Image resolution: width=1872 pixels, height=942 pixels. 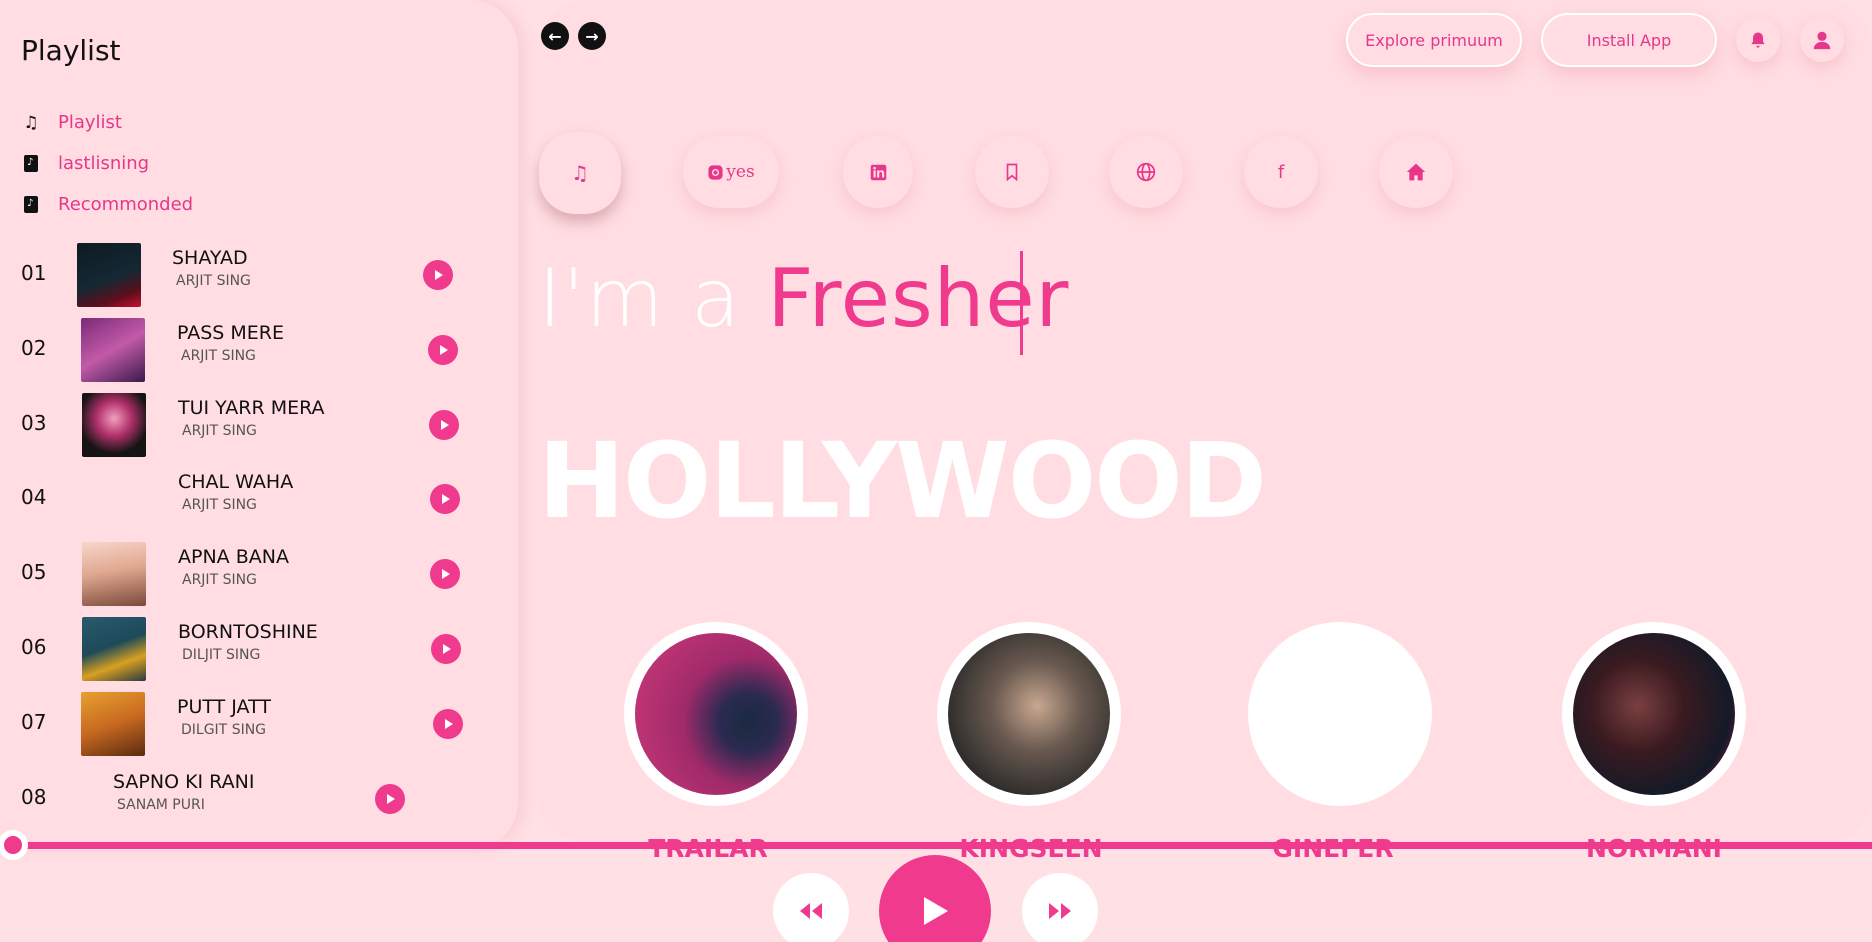 What do you see at coordinates (259, 799) in the screenshot?
I see `song-row: 08 SAPNO KI RANI SANAM PURI` at bounding box center [259, 799].